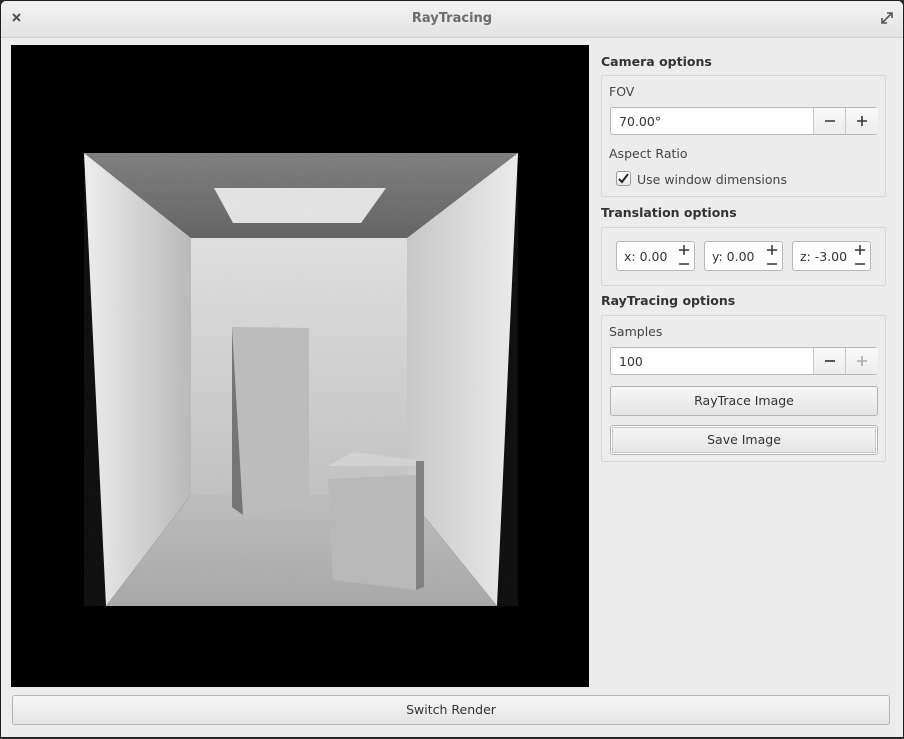 The width and height of the screenshot is (904, 739). Describe the element at coordinates (631, 361) in the screenshot. I see `samples-value: 100` at that location.